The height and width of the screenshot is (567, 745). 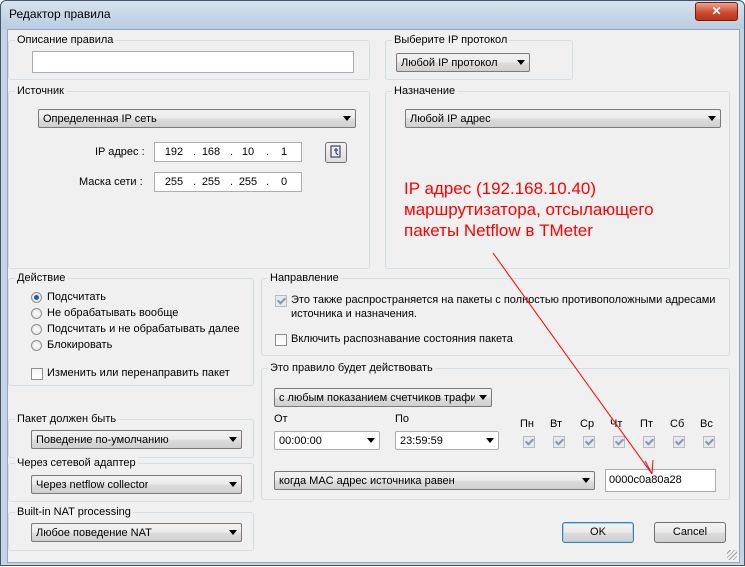 What do you see at coordinates (649, 467) in the screenshot?
I see `annotation-arrow-head` at bounding box center [649, 467].